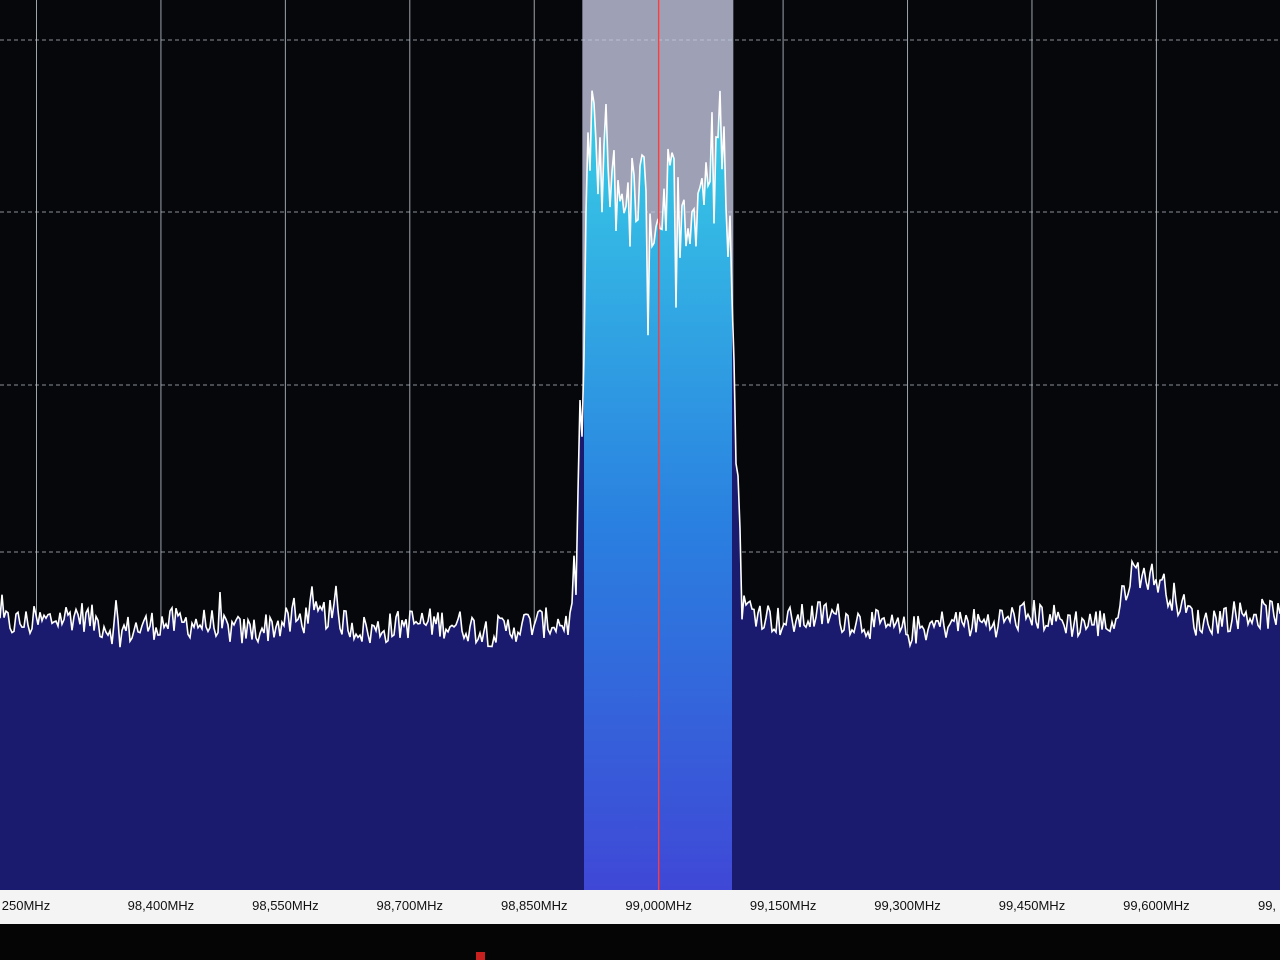 The width and height of the screenshot is (1280, 960). What do you see at coordinates (1032, 905) in the screenshot?
I see `frequency-tick-label: 99,450MHz` at bounding box center [1032, 905].